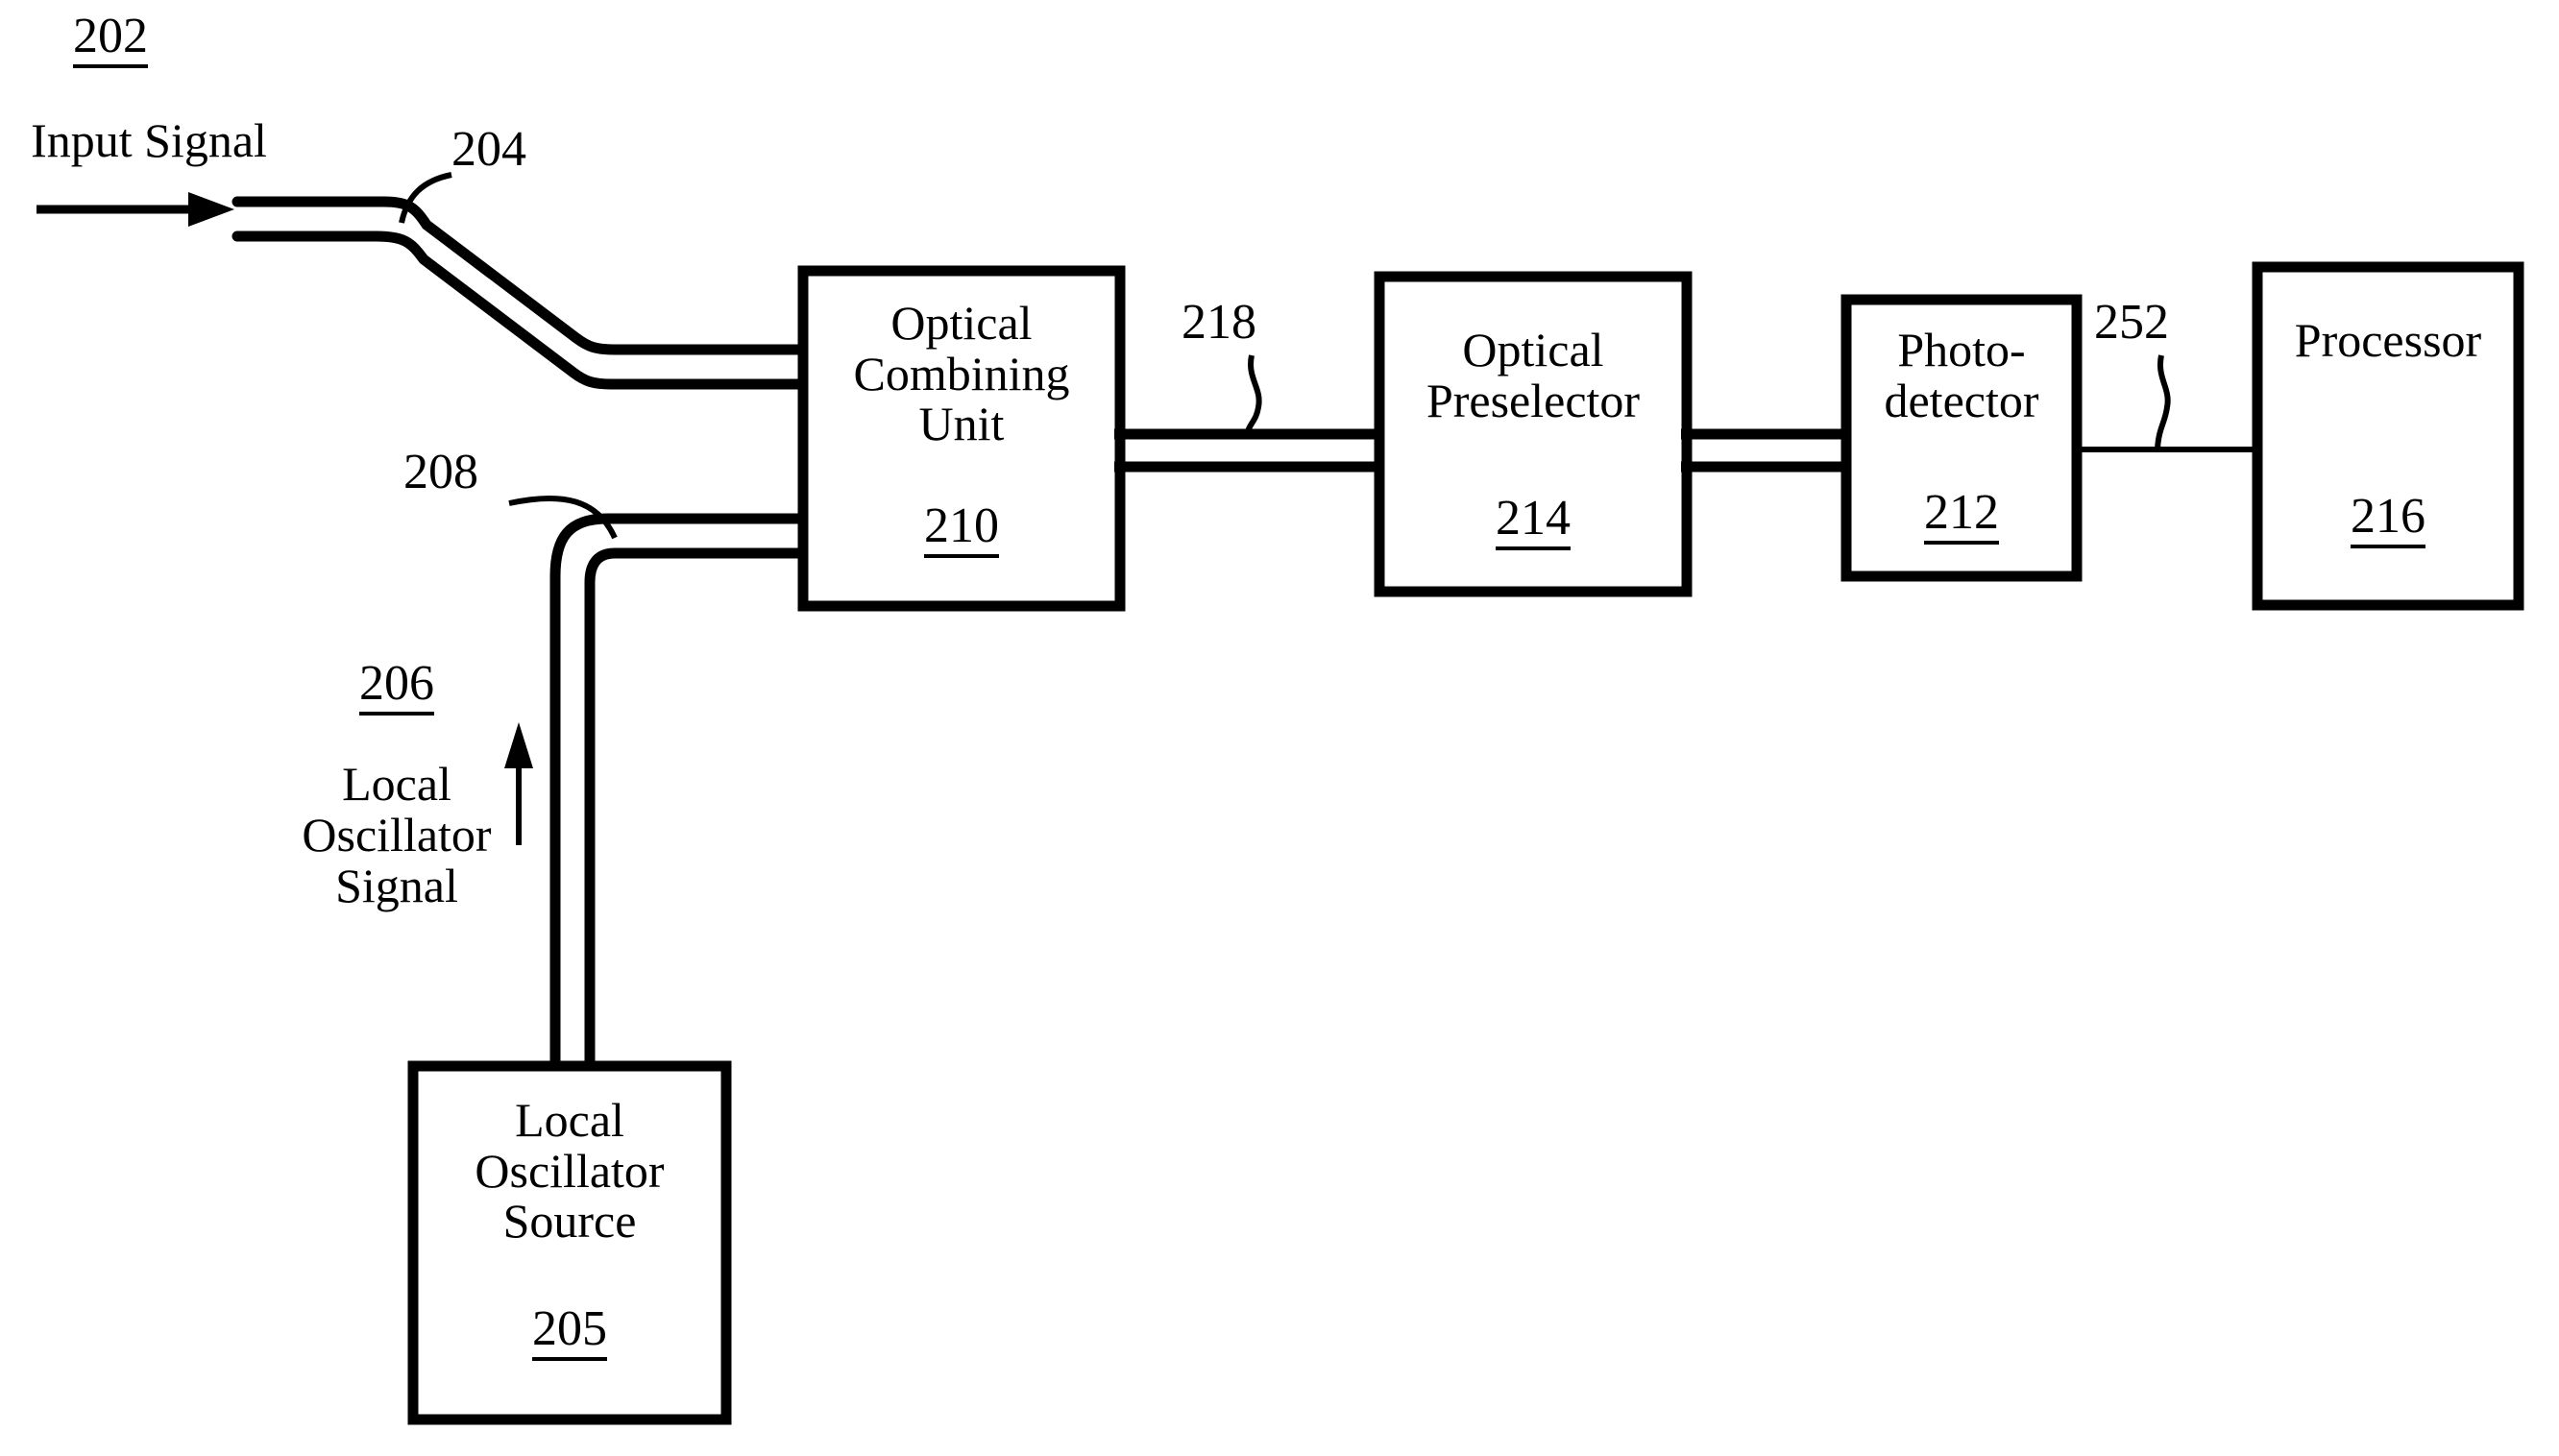 Image resolution: width=2559 pixels, height=1456 pixels. I want to click on ref-210: 210, so click(961, 529).